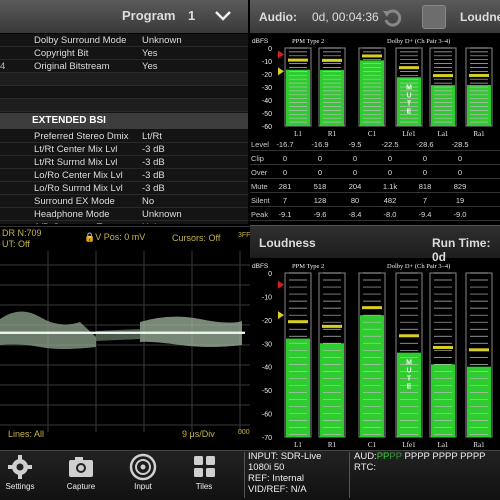  What do you see at coordinates (223, 16) in the screenshot?
I see `program-dropdown-button` at bounding box center [223, 16].